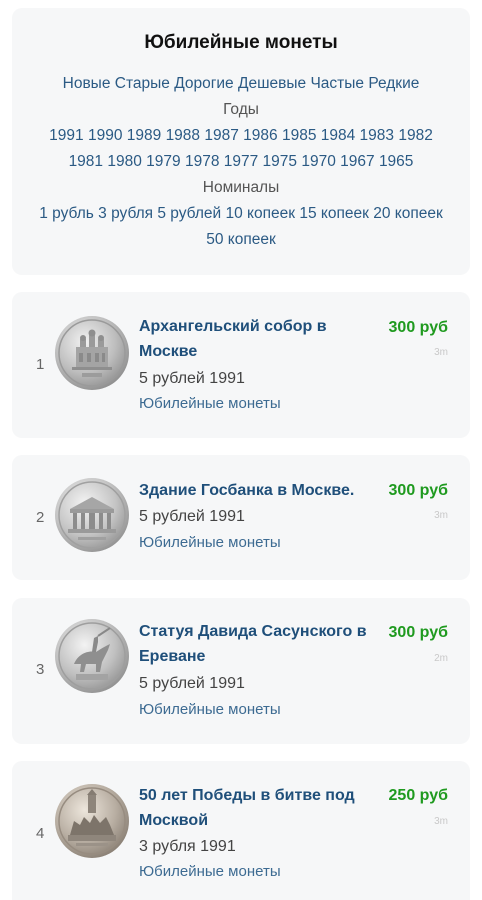  What do you see at coordinates (124, 161) in the screenshot?
I see `year-link: 1980` at bounding box center [124, 161].